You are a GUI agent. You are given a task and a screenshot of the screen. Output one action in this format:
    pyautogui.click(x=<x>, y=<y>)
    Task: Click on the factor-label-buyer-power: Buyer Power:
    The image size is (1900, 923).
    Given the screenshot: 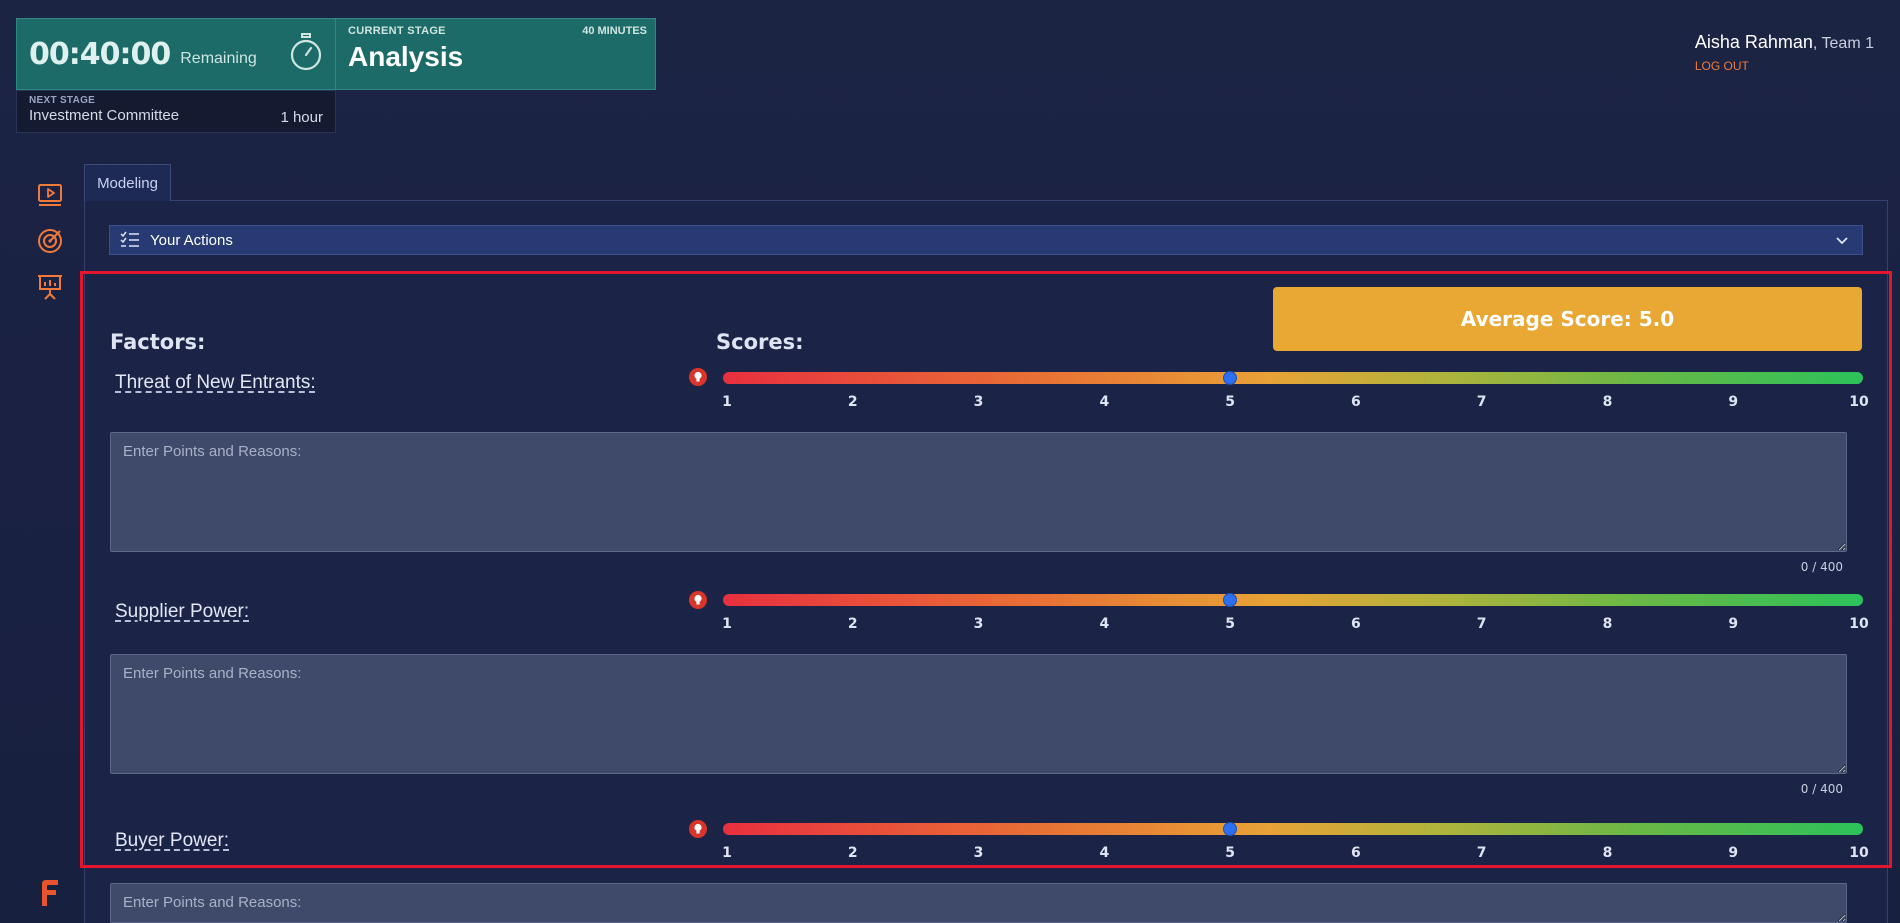 What is the action you would take?
    pyautogui.click(x=172, y=840)
    